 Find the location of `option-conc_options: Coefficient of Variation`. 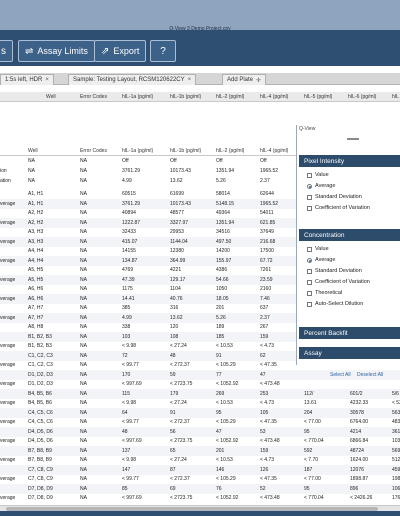

option-conc_options: Coefficient of Variation is located at coordinates (338, 282).